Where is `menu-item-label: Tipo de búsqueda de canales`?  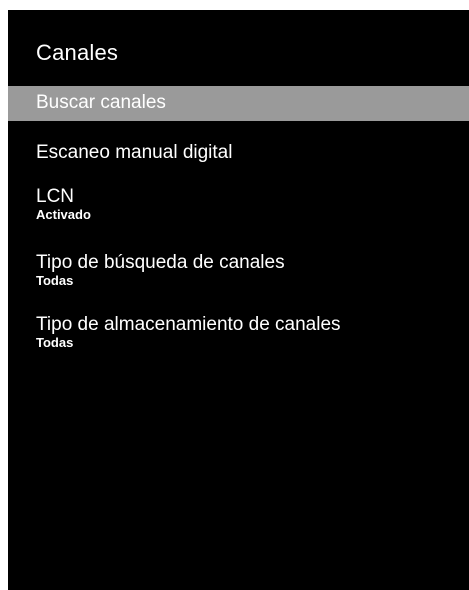
menu-item-label: Tipo de búsqueda de canales is located at coordinates (160, 262).